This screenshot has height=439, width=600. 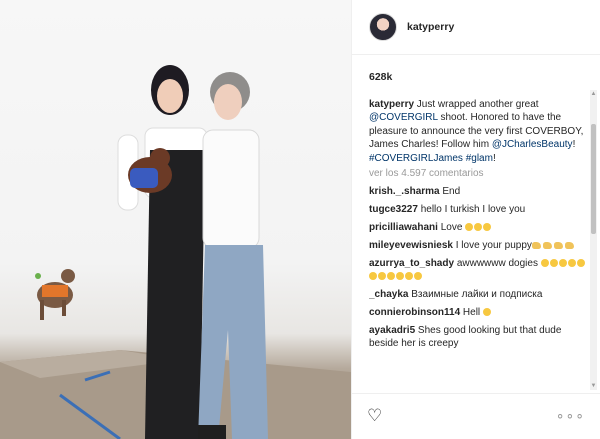 What do you see at coordinates (231, 189) in the screenshot?
I see `man-tshirt` at bounding box center [231, 189].